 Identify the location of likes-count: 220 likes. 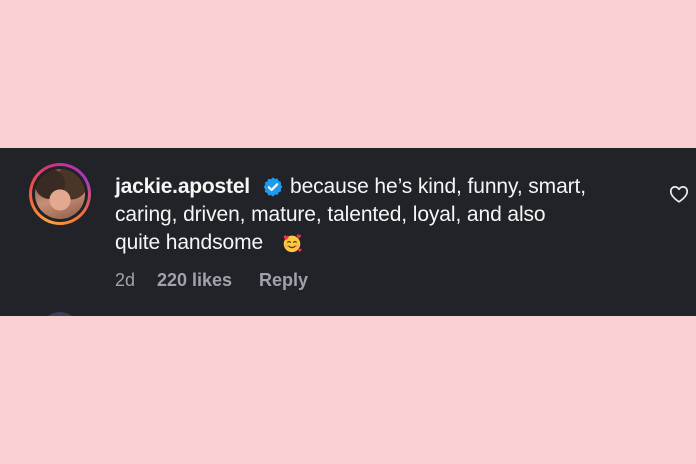
(194, 280).